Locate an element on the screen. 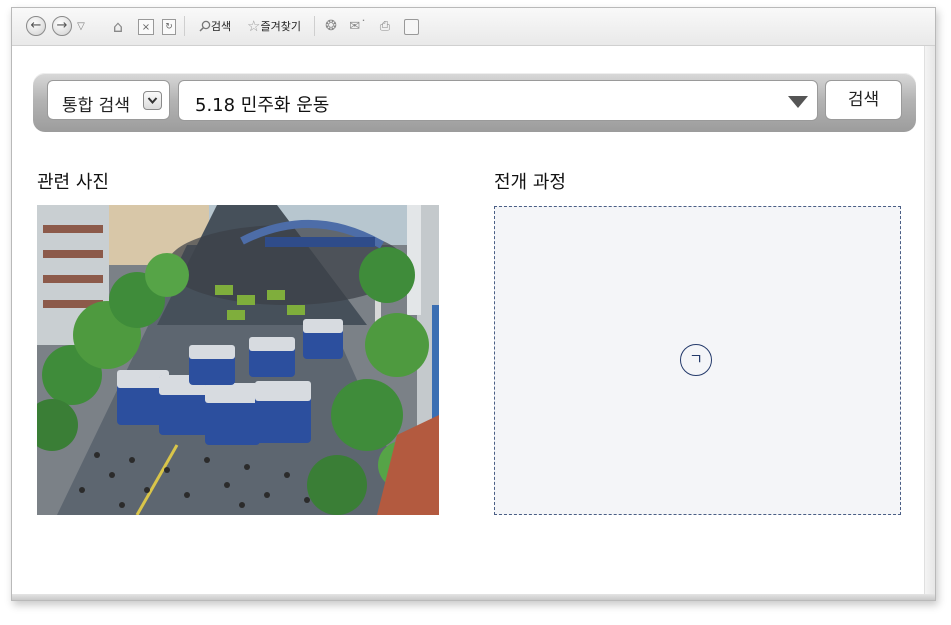 The image size is (951, 625). search-toolbar-button: 검색 is located at coordinates (215, 26).